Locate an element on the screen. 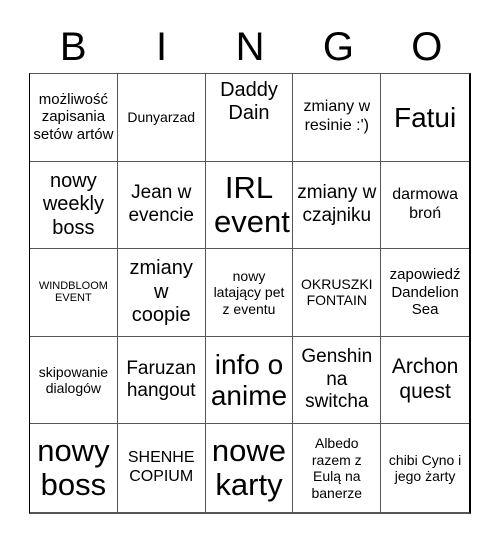  bingo-cell: Jean w evencie is located at coordinates (161, 205).